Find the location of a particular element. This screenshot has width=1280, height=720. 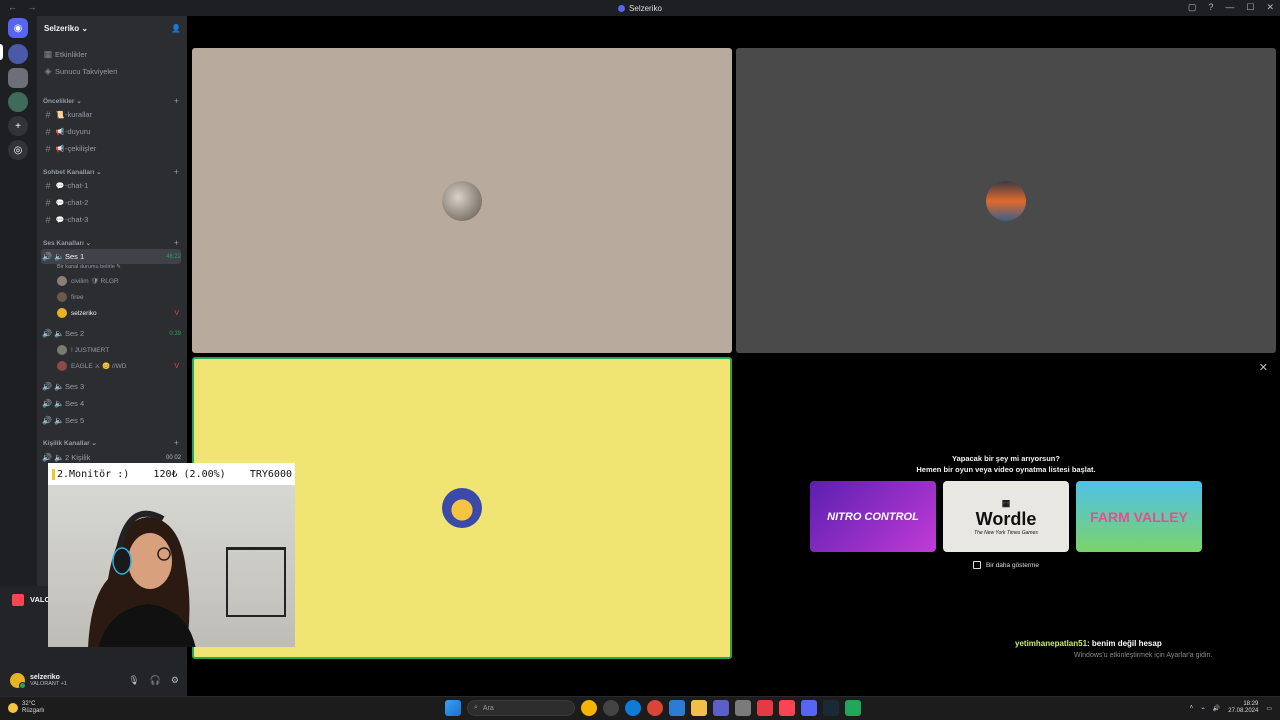

channel-cekilisler: # 📢 -çekilişler is located at coordinates (111, 148).